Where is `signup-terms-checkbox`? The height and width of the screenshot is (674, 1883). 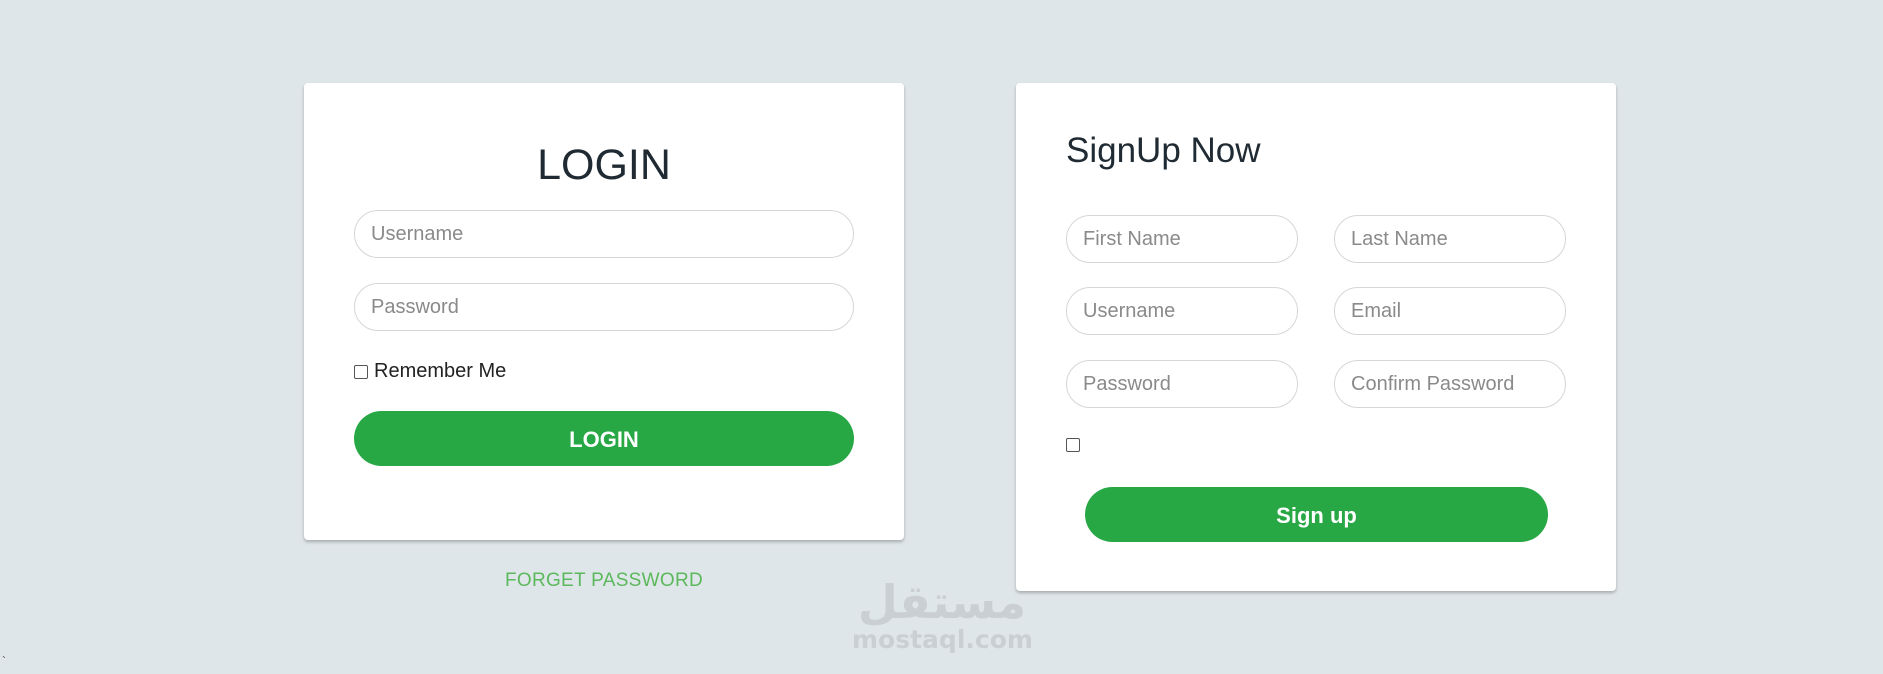 signup-terms-checkbox is located at coordinates (1073, 445).